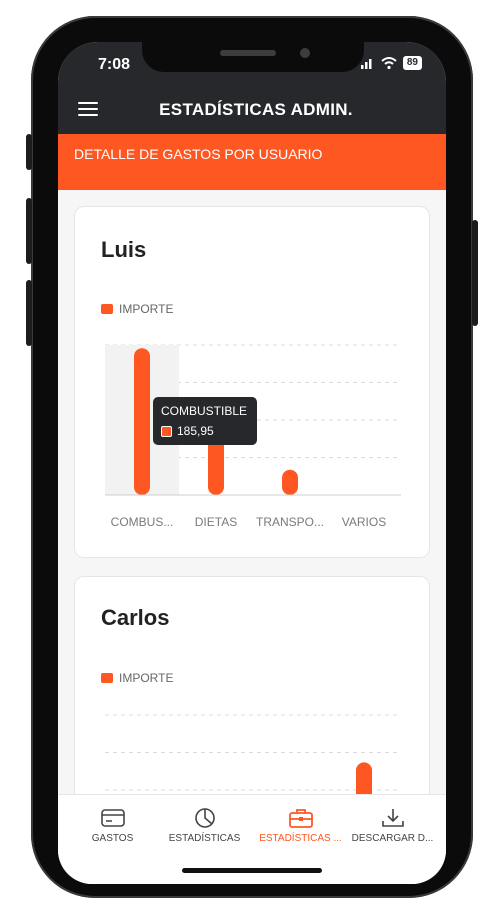  Describe the element at coordinates (256, 109) in the screenshot. I see `page-title: ESTADÍSTICAS ADMIN.` at that location.